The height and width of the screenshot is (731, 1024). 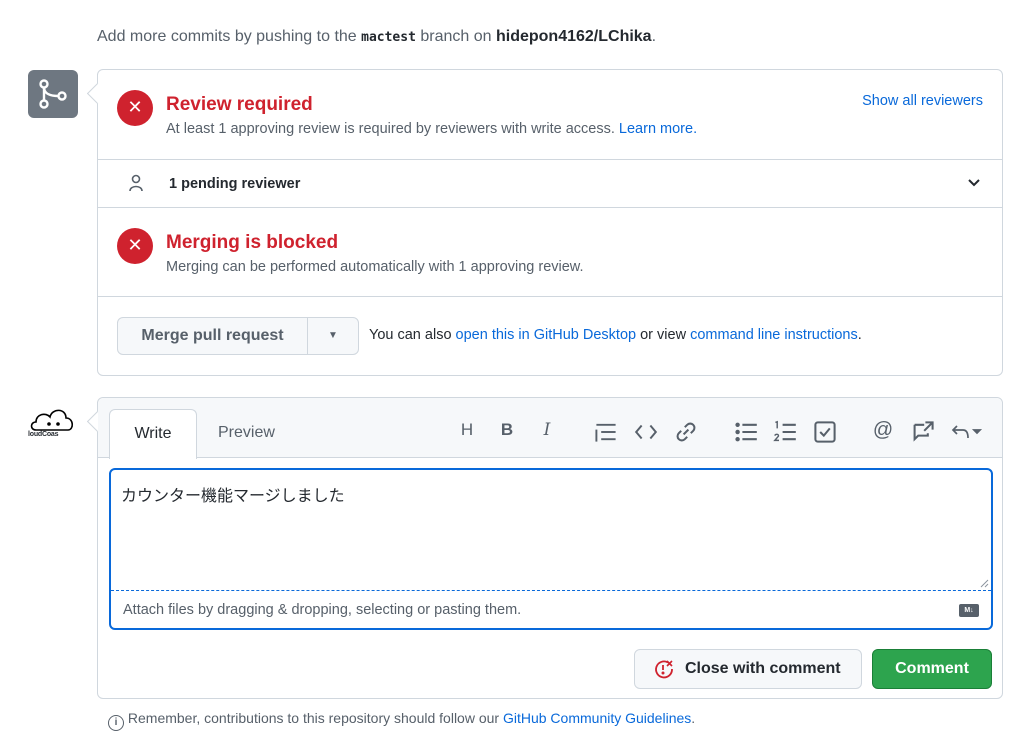 What do you see at coordinates (573, 36) in the screenshot?
I see `repo-name: hidepon4162/LChika` at bounding box center [573, 36].